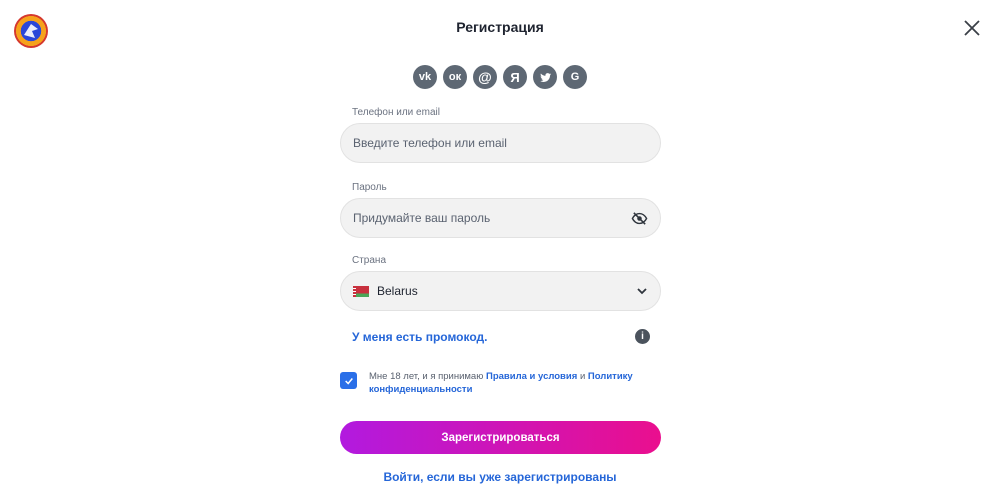  I want to click on phone-email-input, so click(500, 143).